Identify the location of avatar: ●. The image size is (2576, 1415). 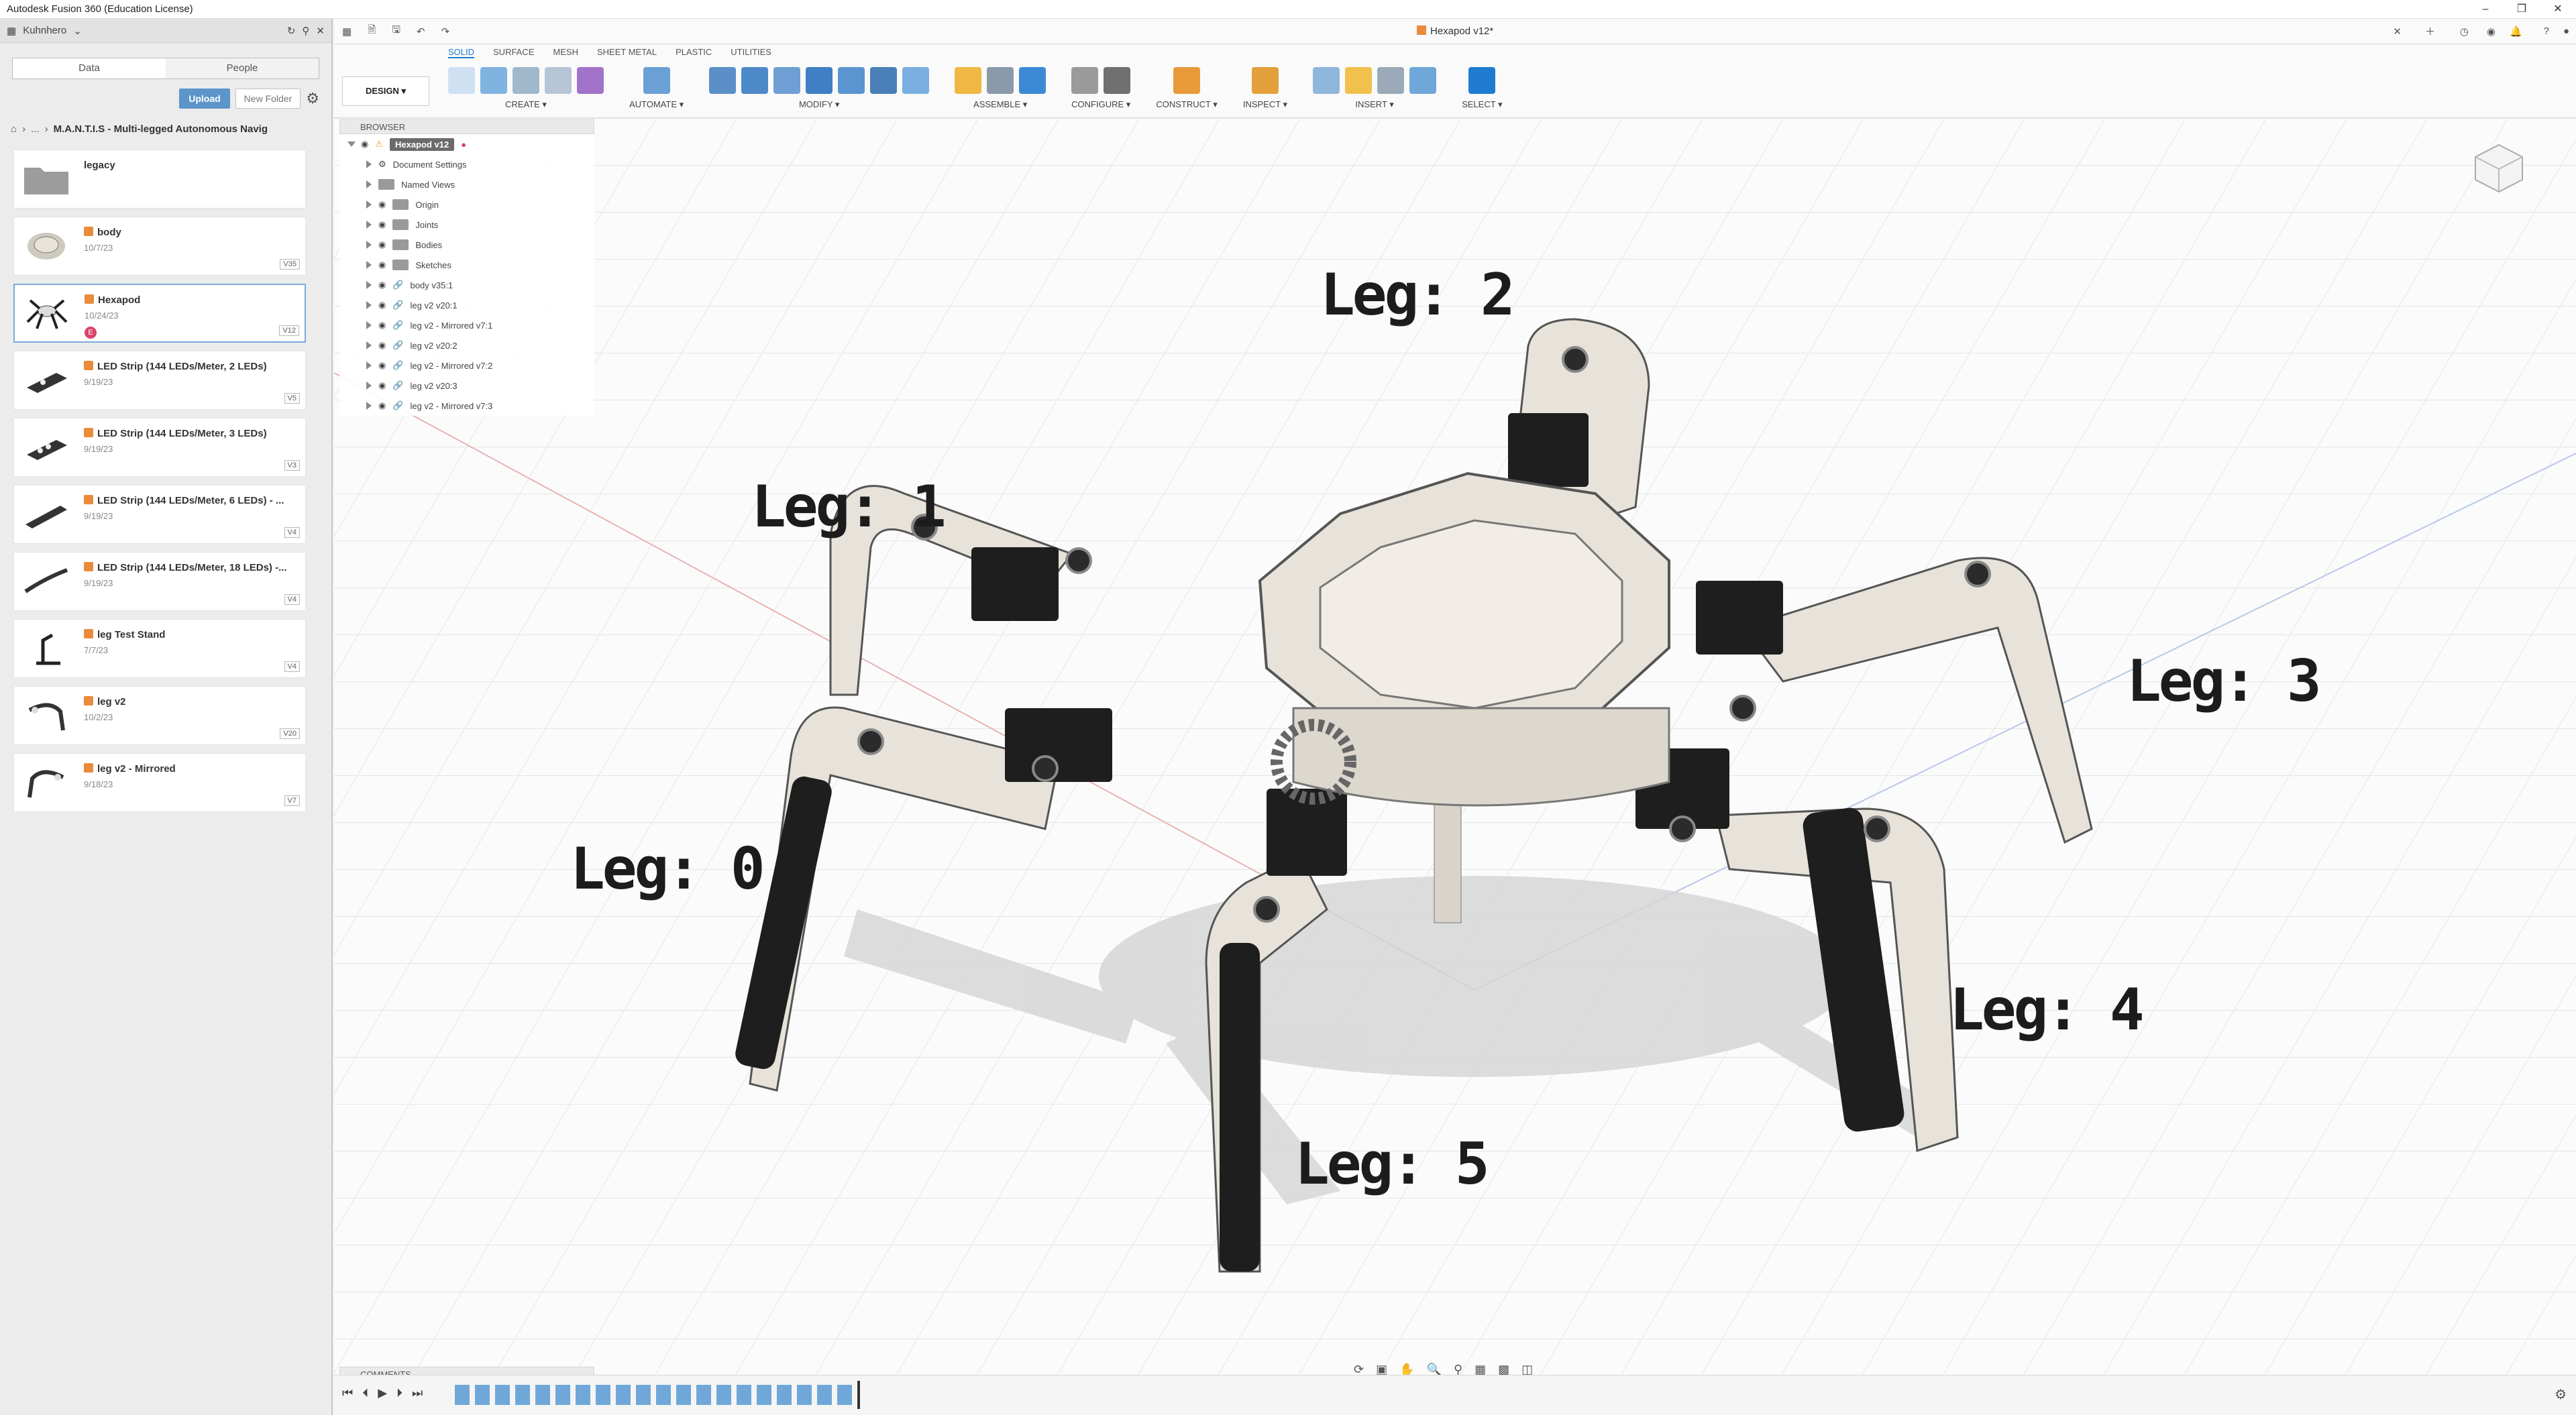
(2566, 31).